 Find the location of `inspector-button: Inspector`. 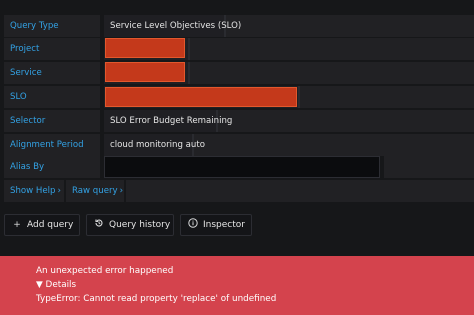

inspector-button: Inspector is located at coordinates (216, 225).